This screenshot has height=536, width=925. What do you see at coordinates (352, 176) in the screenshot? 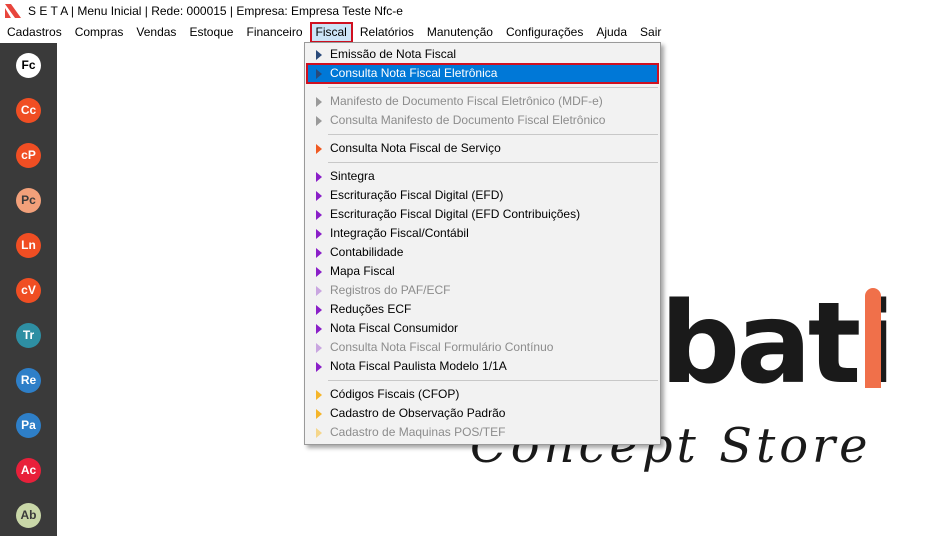
I see `menu-item-label: Sintegra` at bounding box center [352, 176].